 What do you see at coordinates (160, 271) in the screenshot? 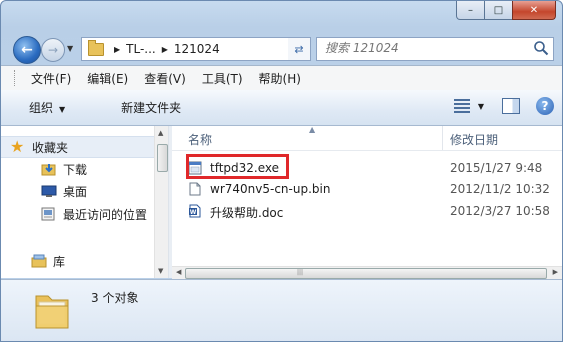
I see `scroll-down-icon: ▼` at bounding box center [160, 271].